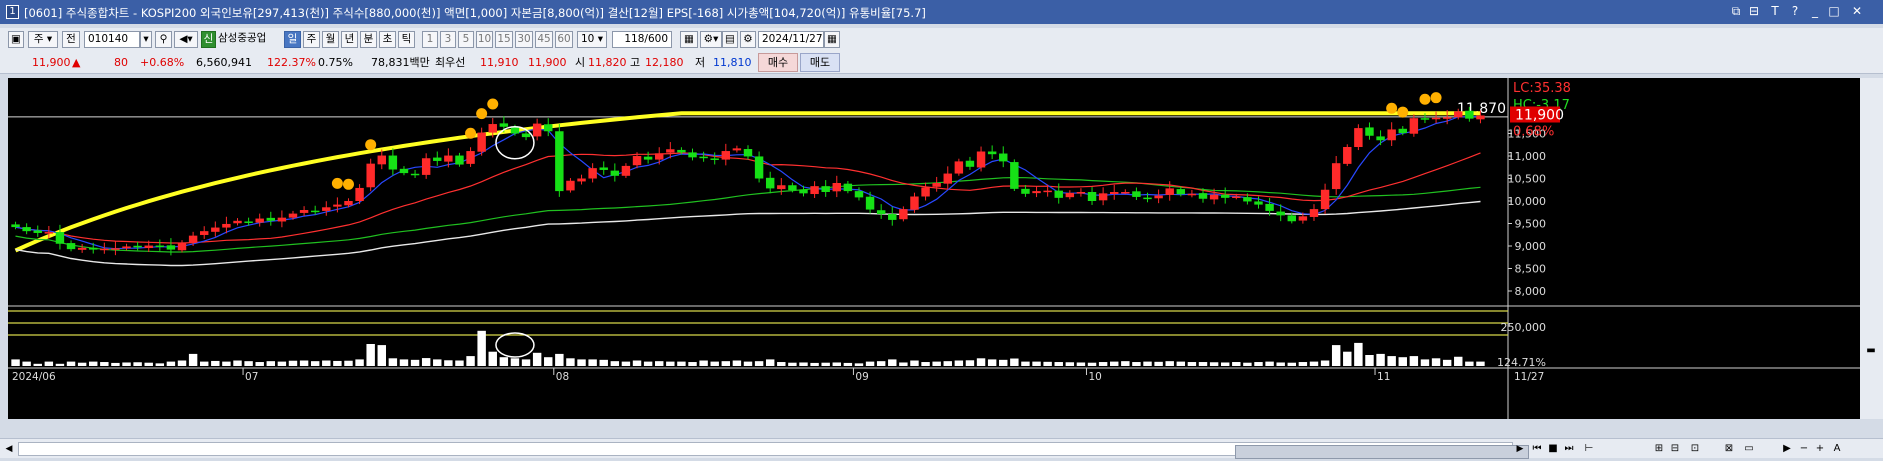  Describe the element at coordinates (311, 39) in the screenshot. I see `period-week: 주` at that location.